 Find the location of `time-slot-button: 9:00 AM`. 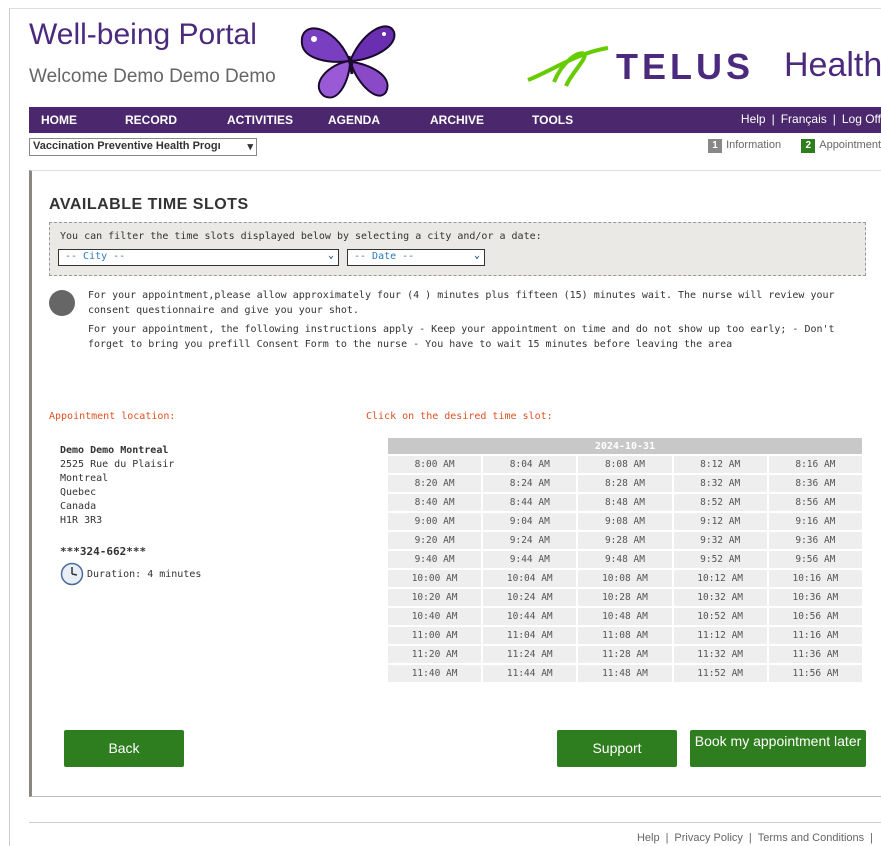

time-slot-button: 9:00 AM is located at coordinates (435, 521).